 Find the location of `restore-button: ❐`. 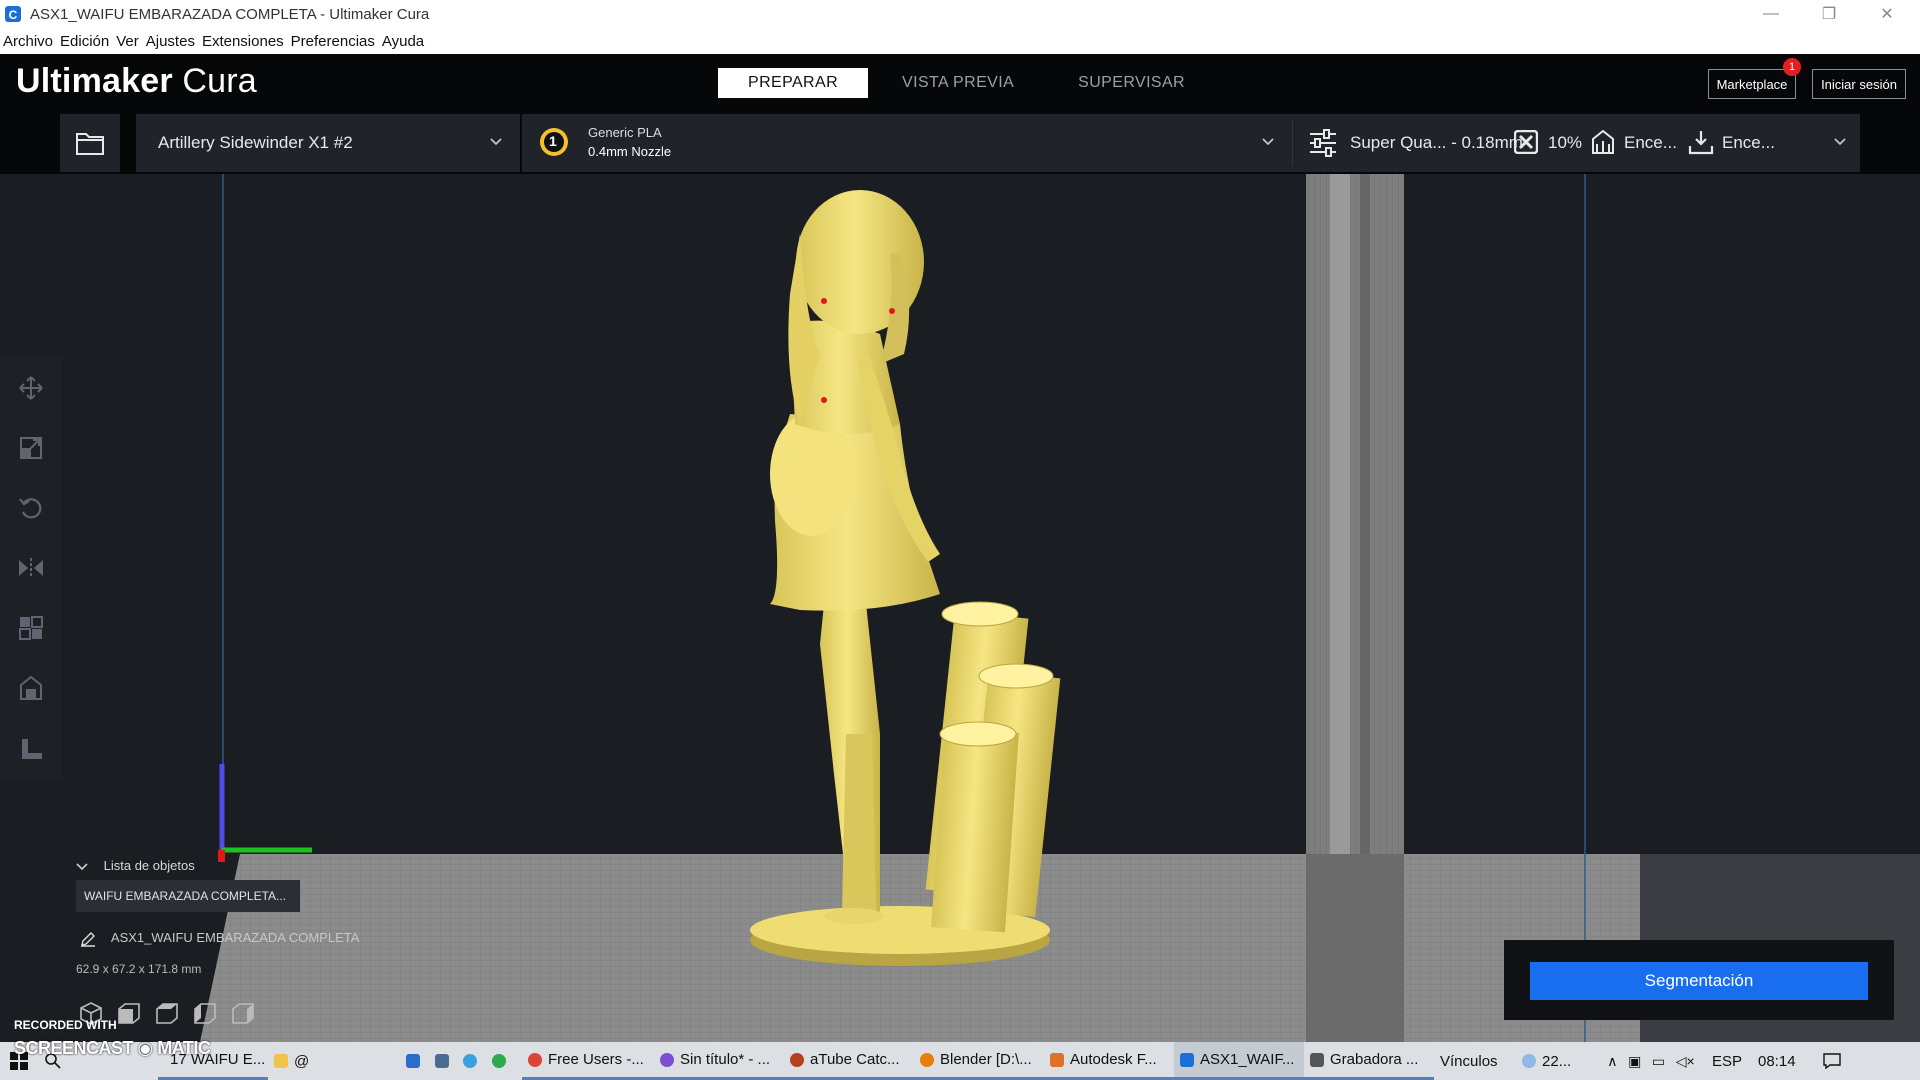

restore-button: ❐ is located at coordinates (1829, 14).